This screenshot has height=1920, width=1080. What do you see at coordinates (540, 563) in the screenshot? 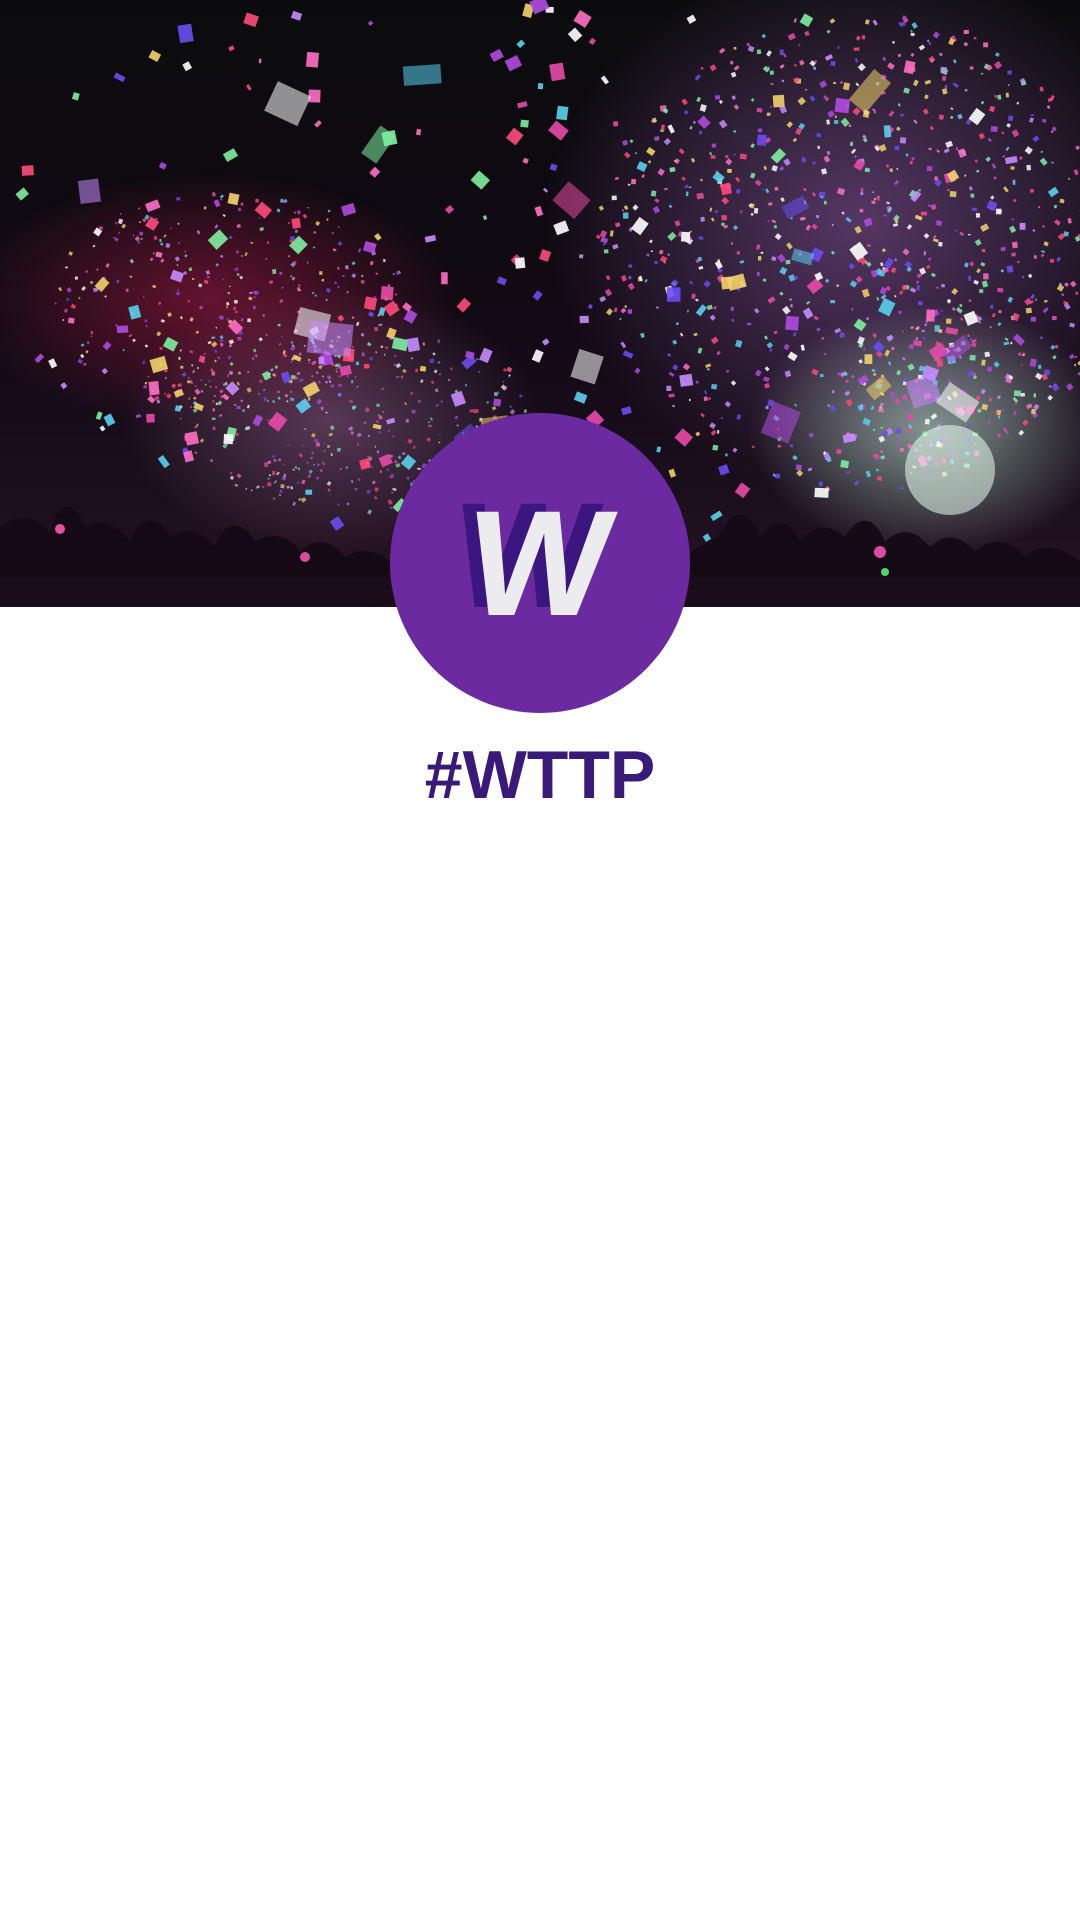
I see `profile-avatar: W W` at bounding box center [540, 563].